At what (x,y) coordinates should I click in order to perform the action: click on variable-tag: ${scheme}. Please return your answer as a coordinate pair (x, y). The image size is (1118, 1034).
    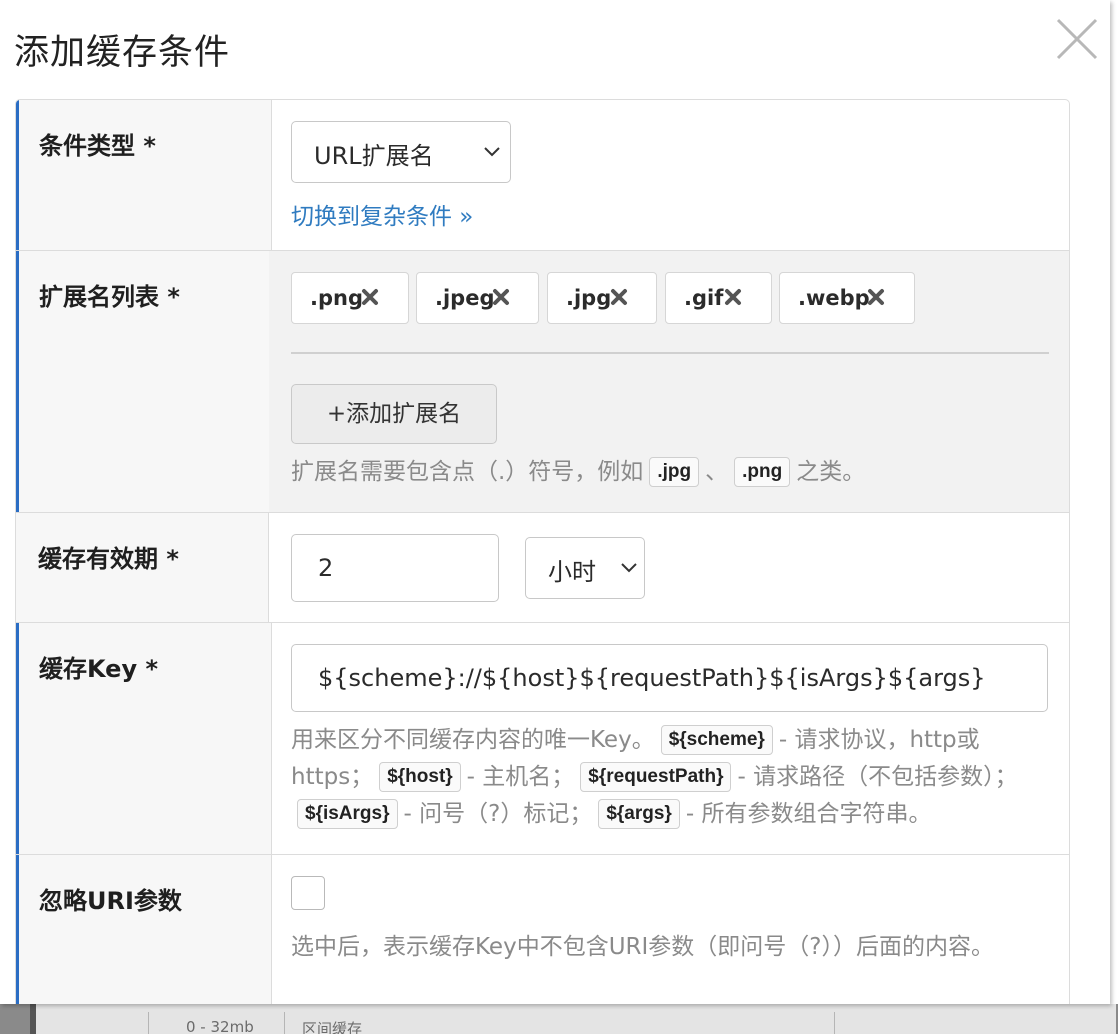
    Looking at the image, I should click on (716, 740).